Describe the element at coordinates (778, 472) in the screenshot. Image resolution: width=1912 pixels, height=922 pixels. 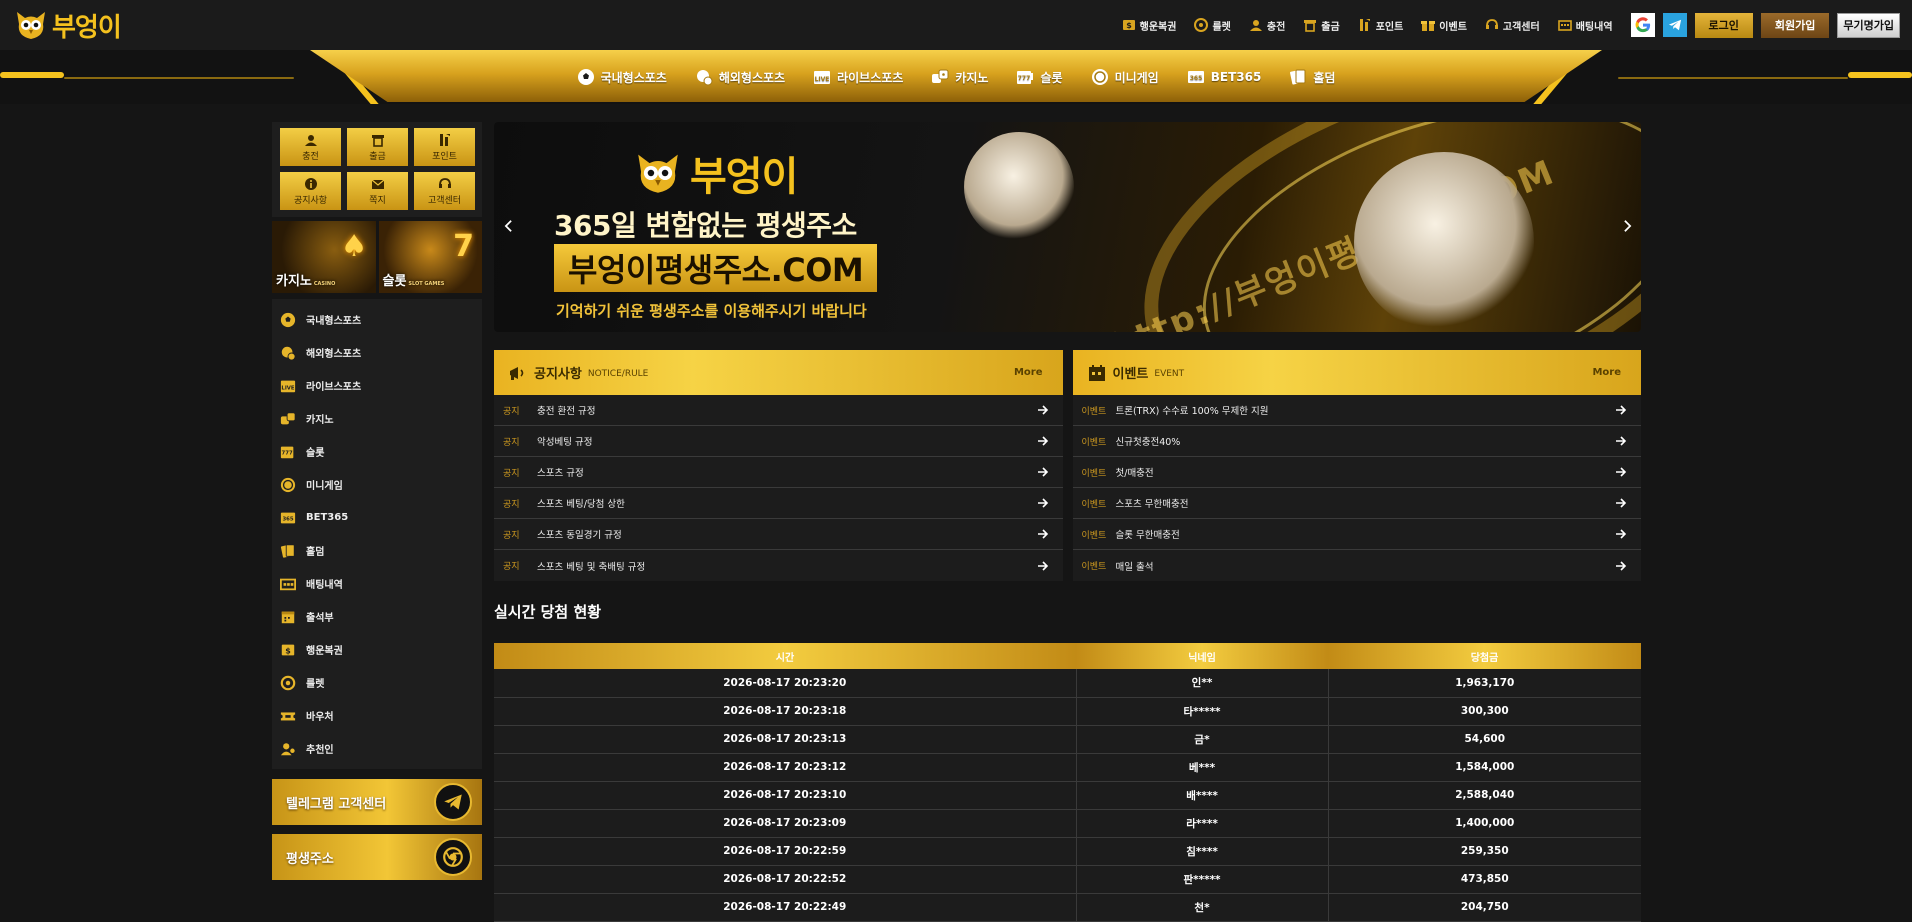
I see `notice-row: 공지 스포츠 규정` at that location.